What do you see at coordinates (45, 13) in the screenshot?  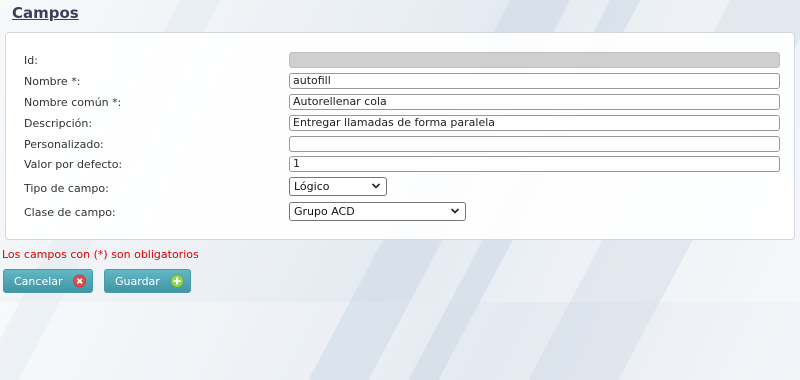 I see `page-title: Campos` at bounding box center [45, 13].